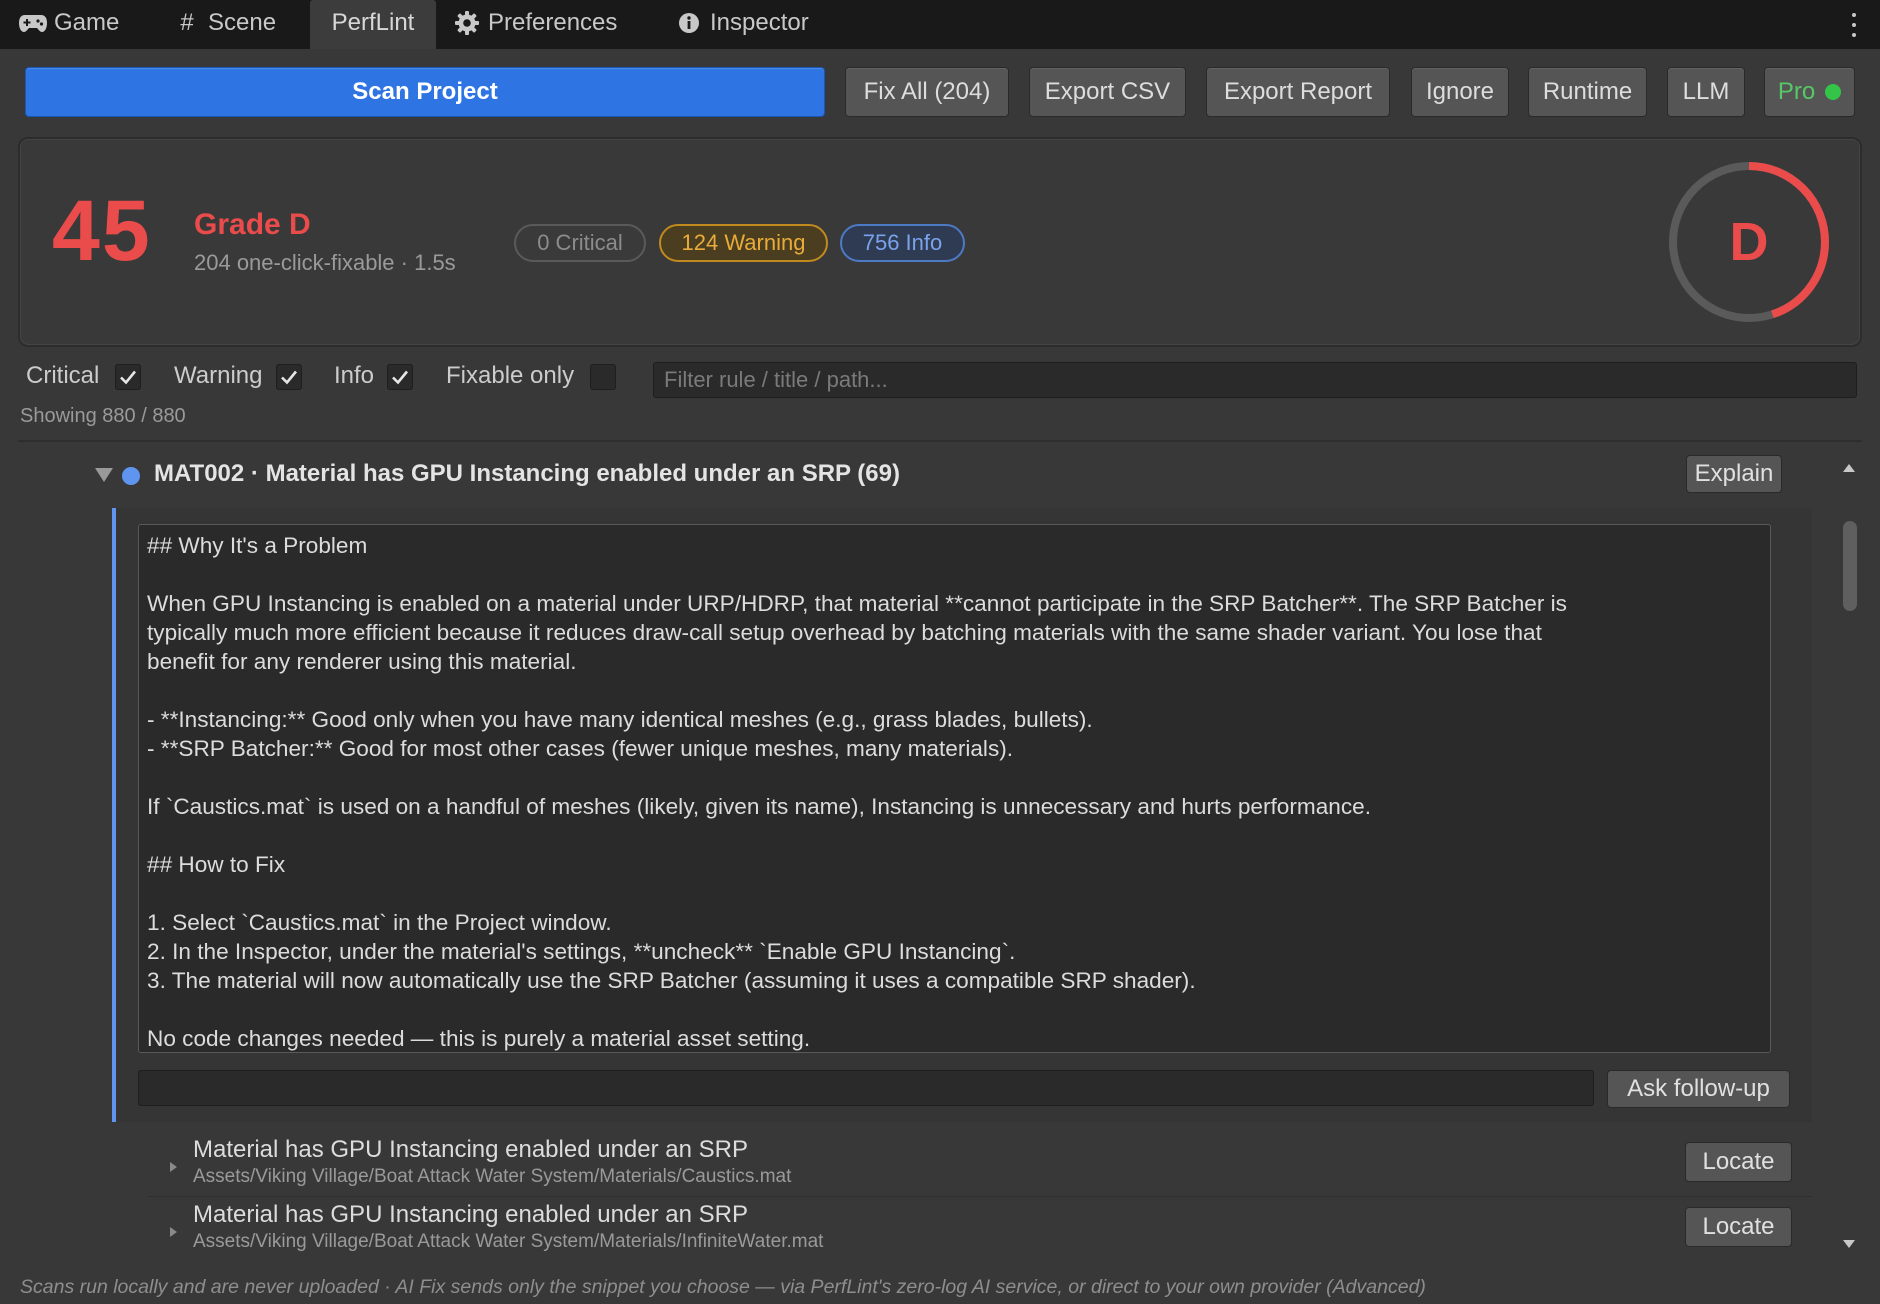  What do you see at coordinates (63, 375) in the screenshot?
I see `filter-critical-label: Critical` at bounding box center [63, 375].